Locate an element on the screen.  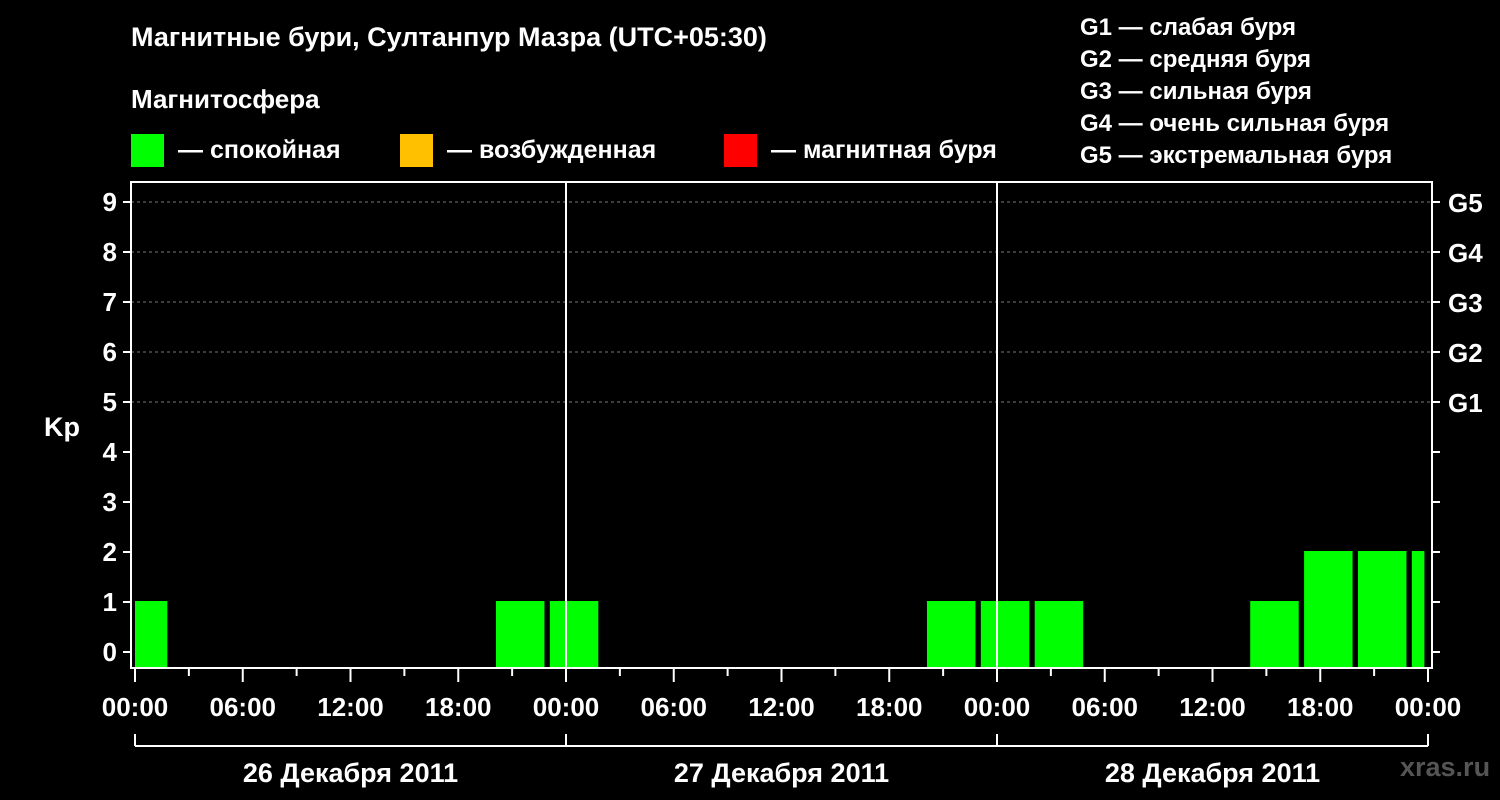
g-scale-label: G3 is located at coordinates (1465, 303).